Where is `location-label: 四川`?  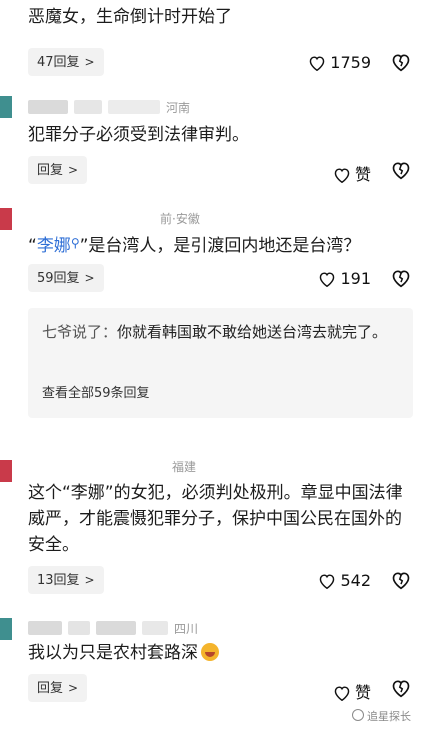
location-label: 四川 is located at coordinates (186, 629).